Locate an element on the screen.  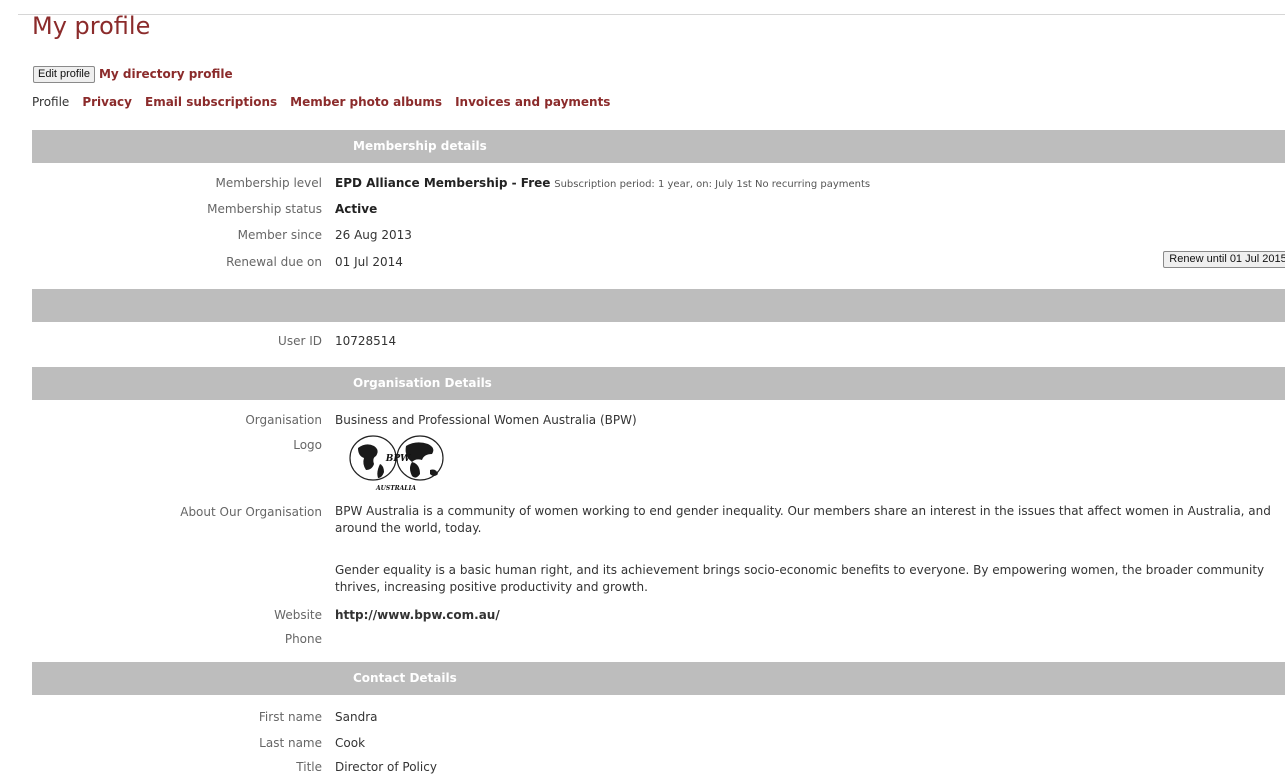
tab-email-subscriptions: Email subscriptions is located at coordinates (211, 102).